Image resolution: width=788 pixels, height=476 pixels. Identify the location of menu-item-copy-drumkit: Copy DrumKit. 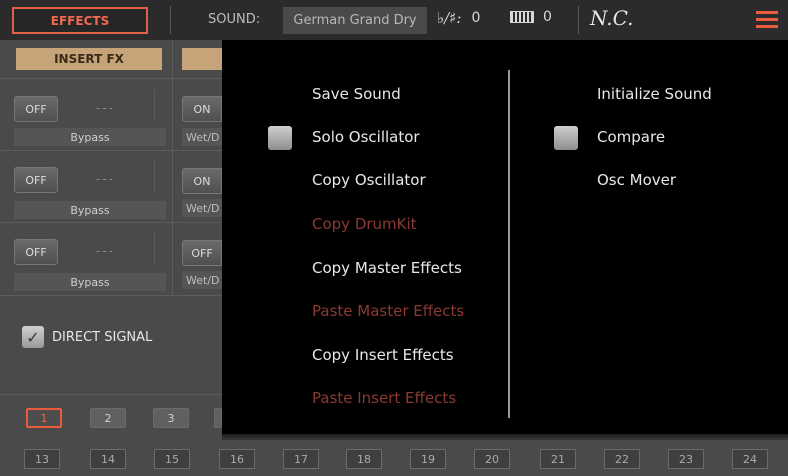
(364, 224).